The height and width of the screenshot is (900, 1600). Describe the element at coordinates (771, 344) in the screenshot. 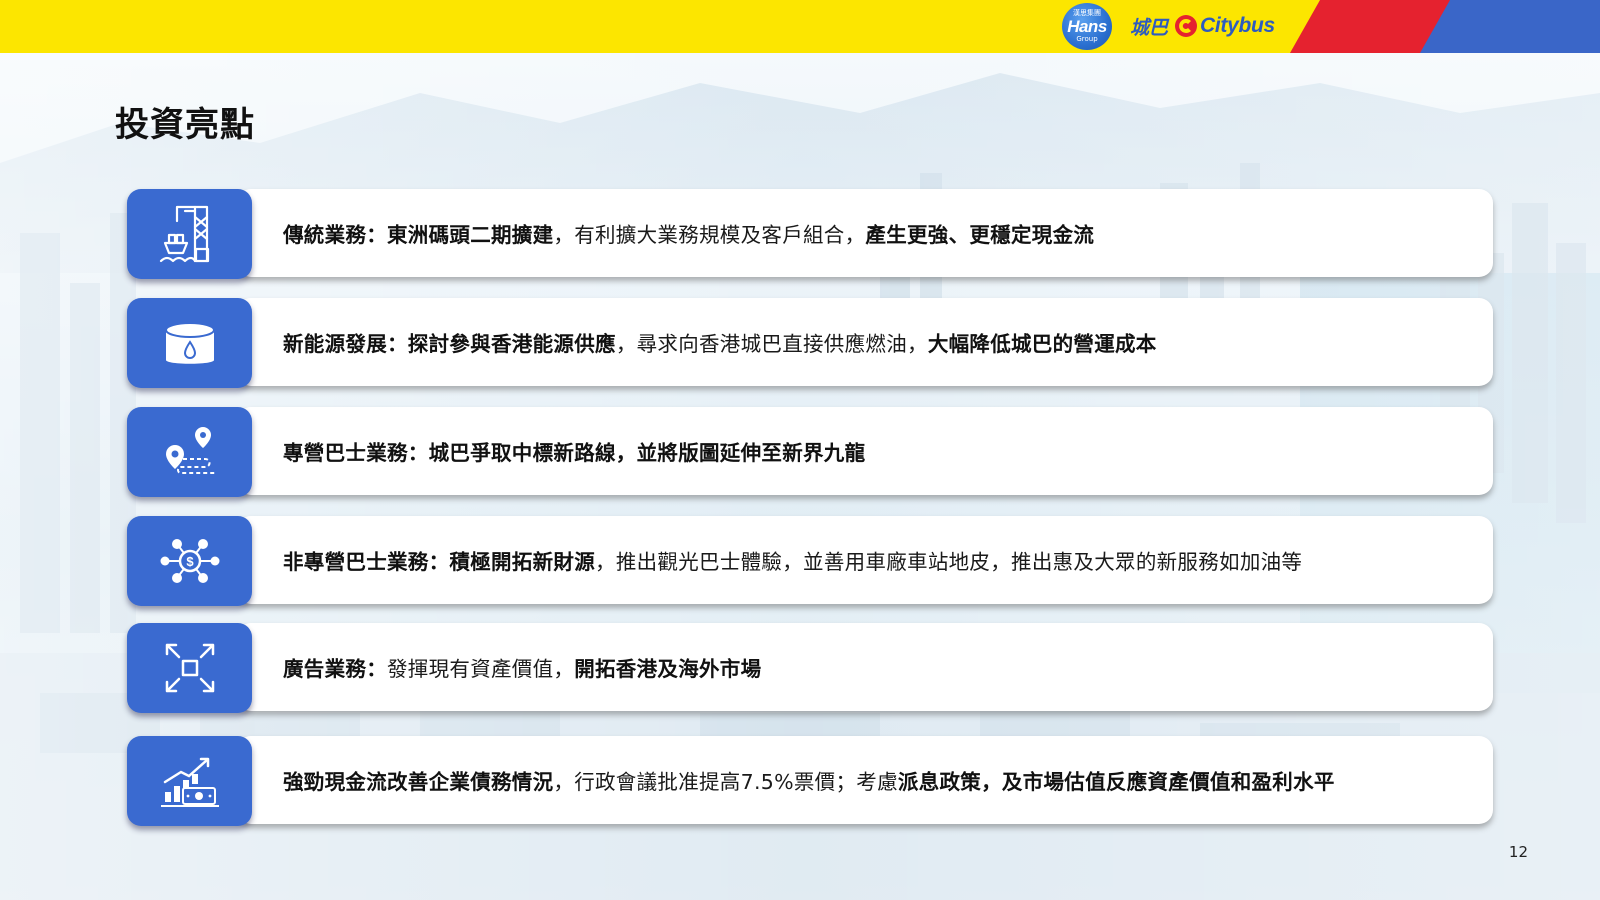

I see `highlight-text-normal: ，尋求向香港城巴直接供應燃油，` at that location.